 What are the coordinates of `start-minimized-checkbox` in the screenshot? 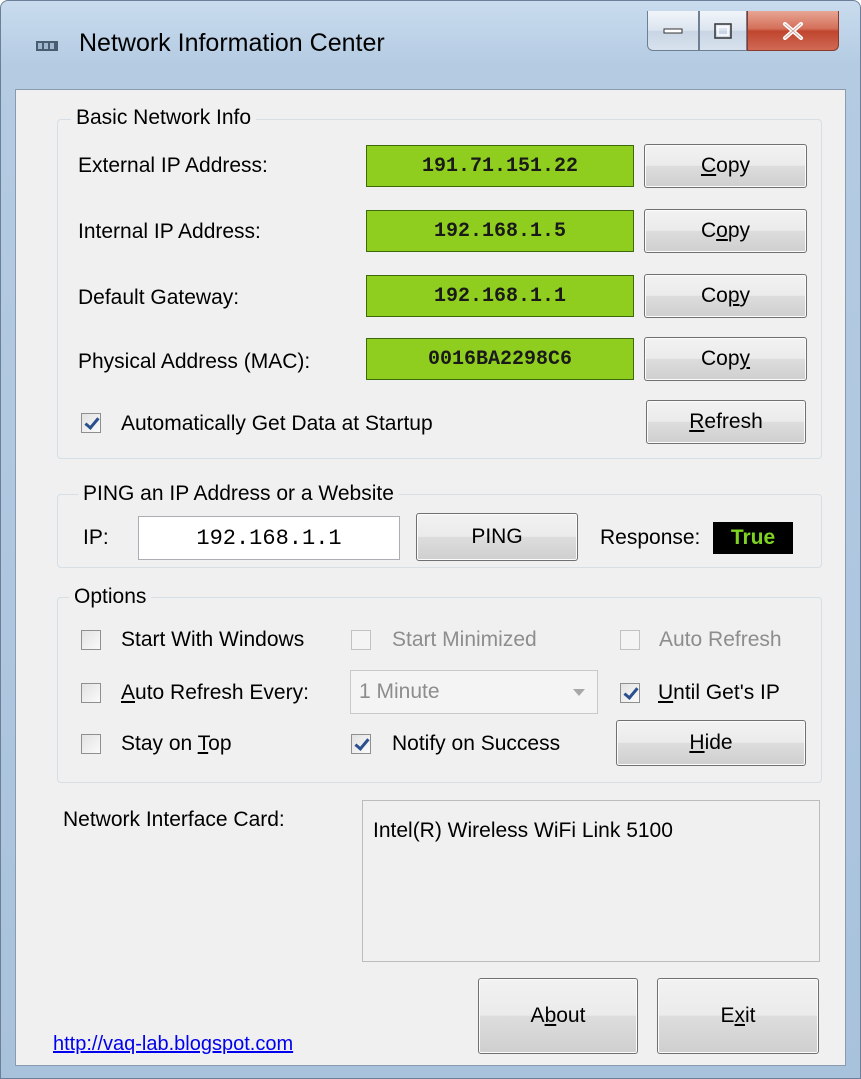 It's located at (361, 640).